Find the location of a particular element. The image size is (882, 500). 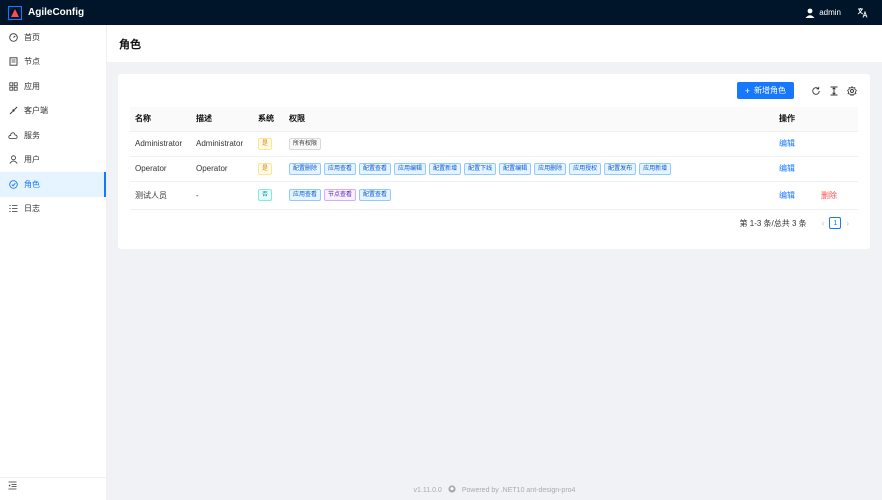

column-header-name: 名称 is located at coordinates (160, 119).